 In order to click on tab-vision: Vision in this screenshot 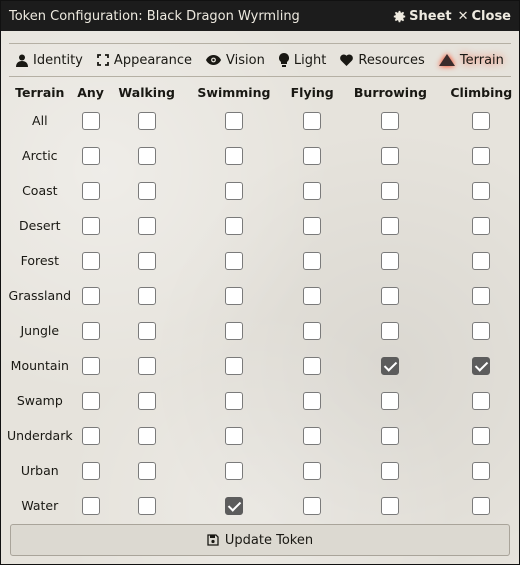, I will do `click(235, 60)`.